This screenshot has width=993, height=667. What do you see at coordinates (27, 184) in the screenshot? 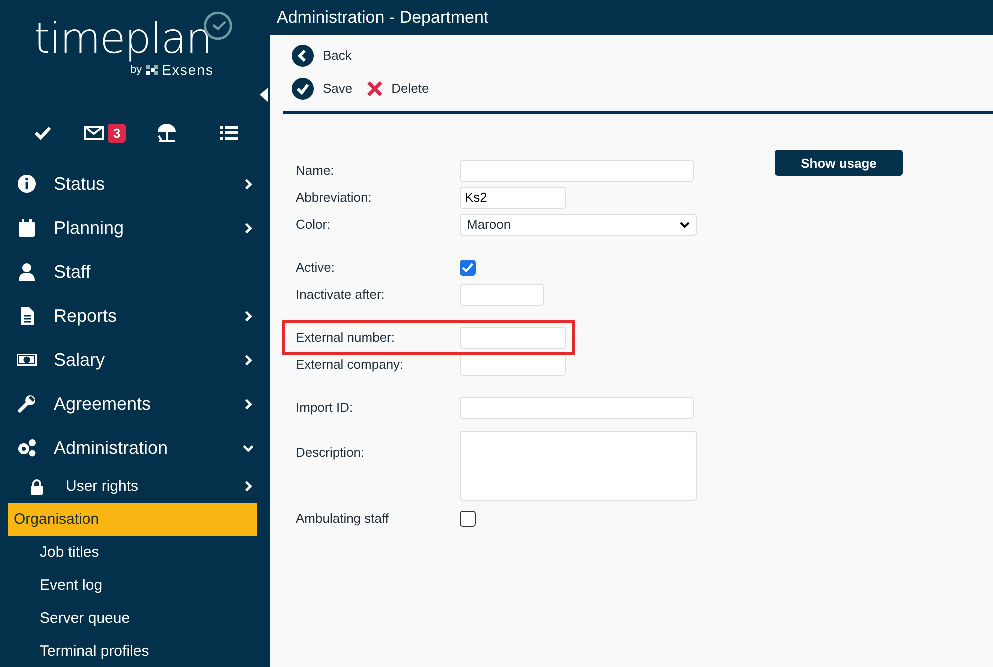
I see `info-icon` at bounding box center [27, 184].